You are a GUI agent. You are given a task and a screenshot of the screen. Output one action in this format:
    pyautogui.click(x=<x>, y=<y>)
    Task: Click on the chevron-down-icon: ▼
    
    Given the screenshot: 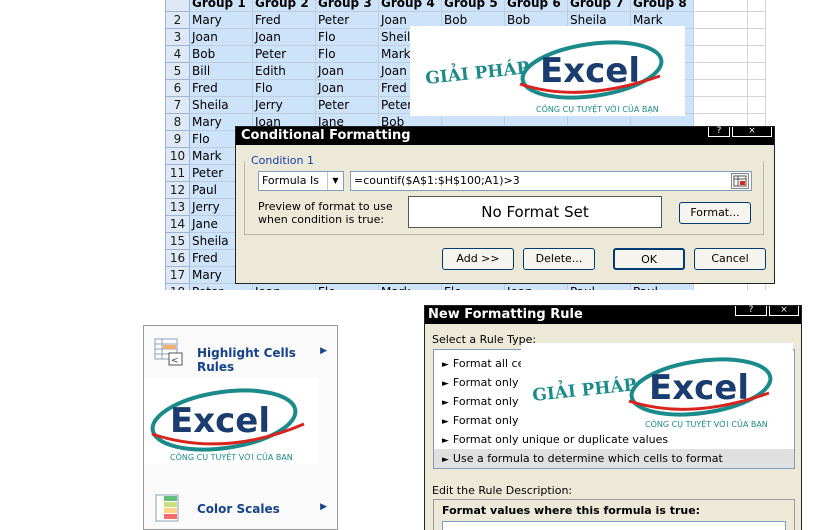 What is the action you would take?
    pyautogui.click(x=335, y=181)
    